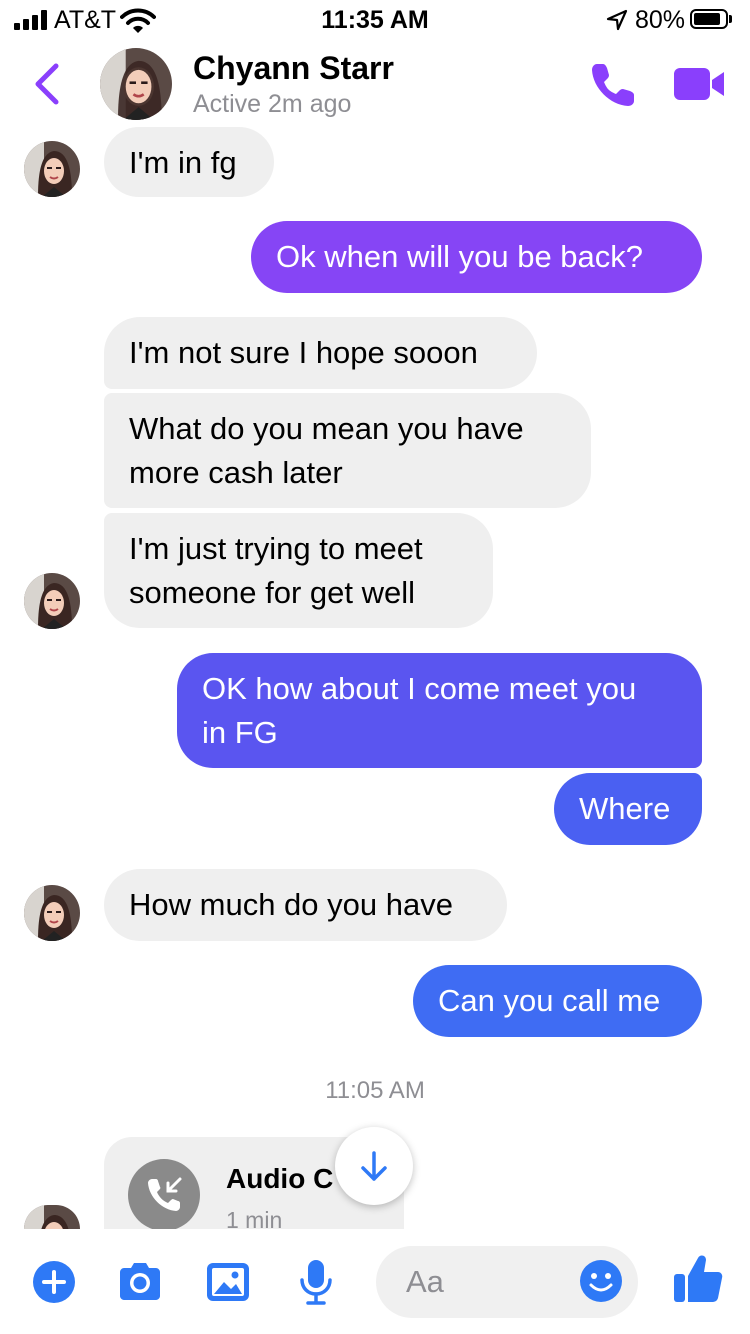 The height and width of the screenshot is (1334, 750). What do you see at coordinates (228, 1282) in the screenshot?
I see `photo-icon` at bounding box center [228, 1282].